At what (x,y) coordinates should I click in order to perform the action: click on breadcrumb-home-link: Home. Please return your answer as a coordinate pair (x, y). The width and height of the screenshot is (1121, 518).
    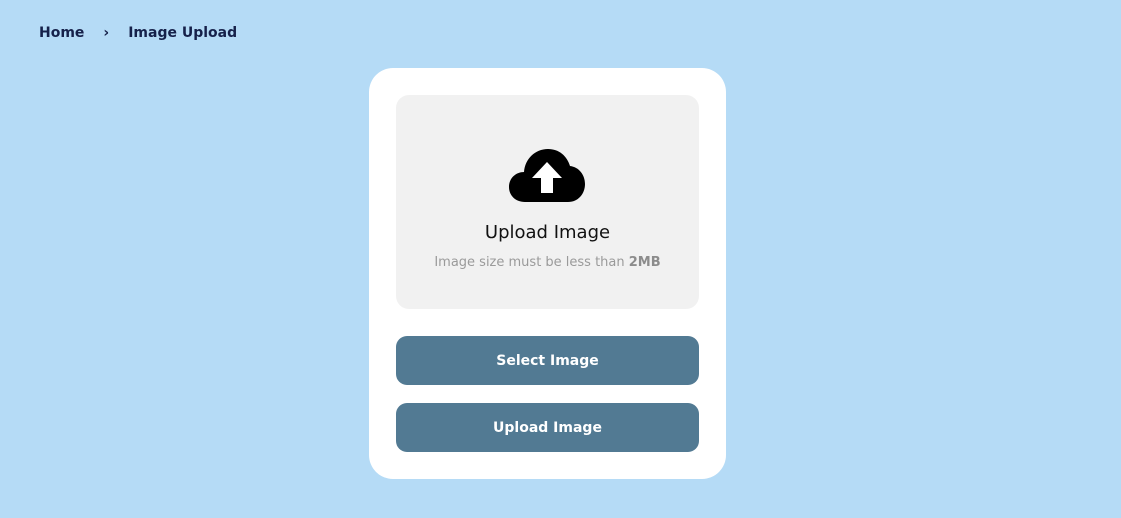
    Looking at the image, I should click on (61, 33).